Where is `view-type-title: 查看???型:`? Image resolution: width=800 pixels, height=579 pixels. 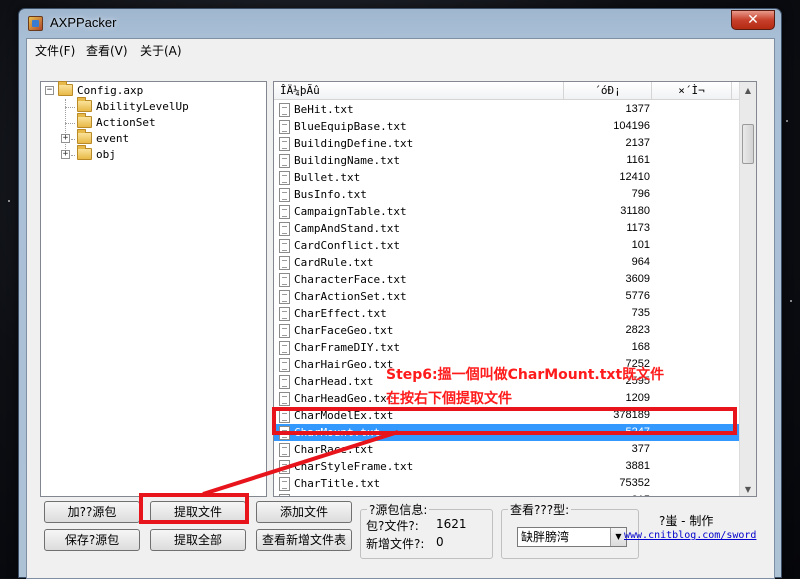 view-type-title: 查看???型: is located at coordinates (540, 509).